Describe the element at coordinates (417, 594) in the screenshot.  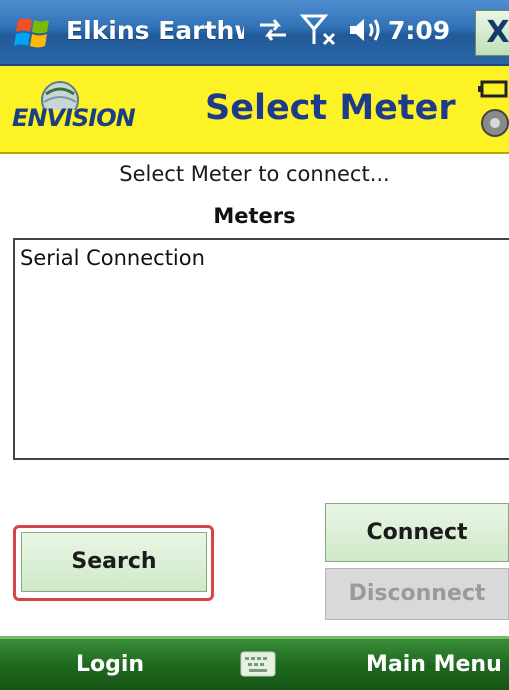
I see `disconnect-button: Disconnect` at that location.